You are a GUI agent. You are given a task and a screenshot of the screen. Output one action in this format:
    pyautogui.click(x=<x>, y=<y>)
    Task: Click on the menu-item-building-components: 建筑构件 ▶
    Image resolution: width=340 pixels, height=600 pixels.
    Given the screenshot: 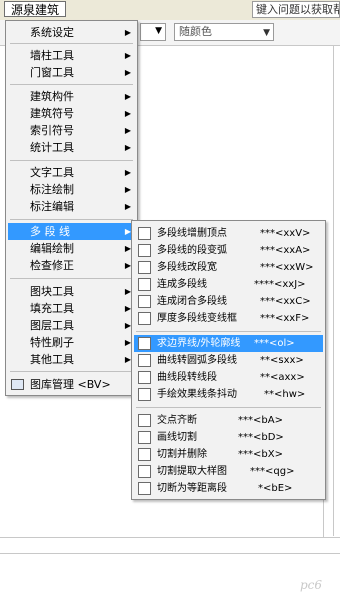 What is the action you would take?
    pyautogui.click(x=71, y=96)
    